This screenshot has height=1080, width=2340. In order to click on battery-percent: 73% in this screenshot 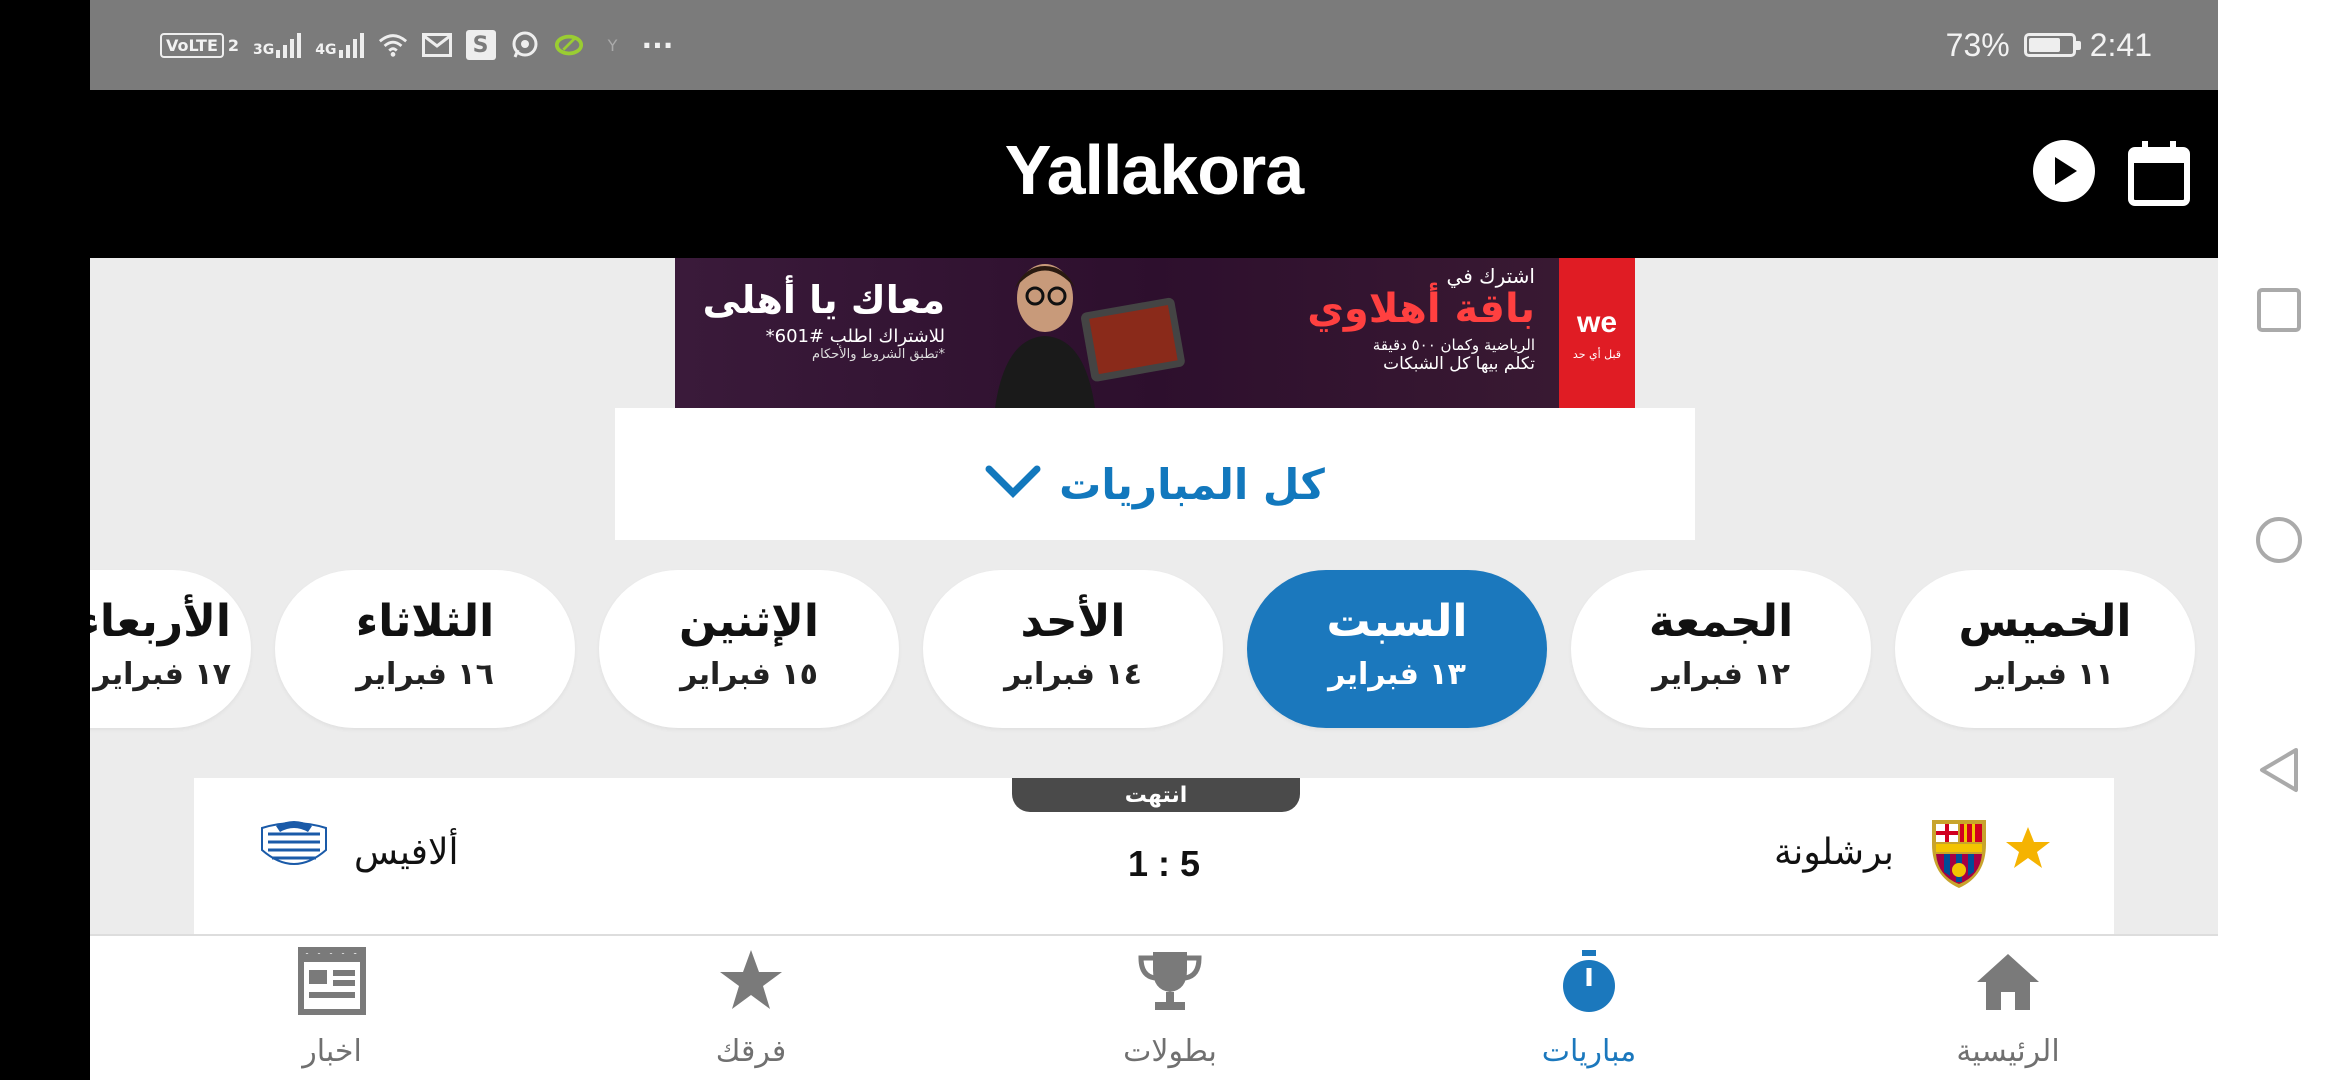, I will do `click(1977, 44)`.